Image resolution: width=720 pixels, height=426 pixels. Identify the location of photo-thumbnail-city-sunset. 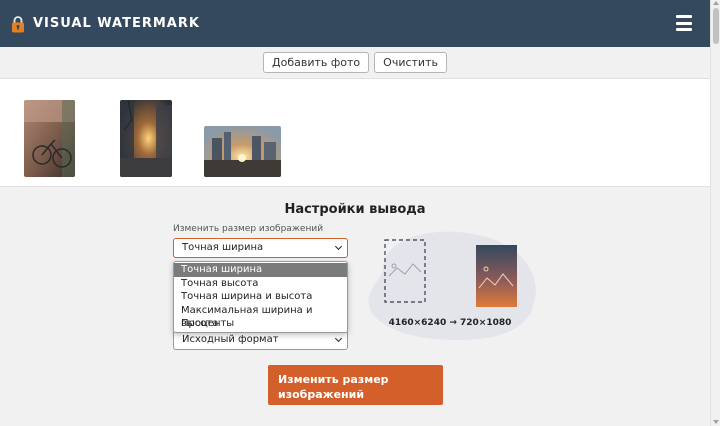
(242, 151).